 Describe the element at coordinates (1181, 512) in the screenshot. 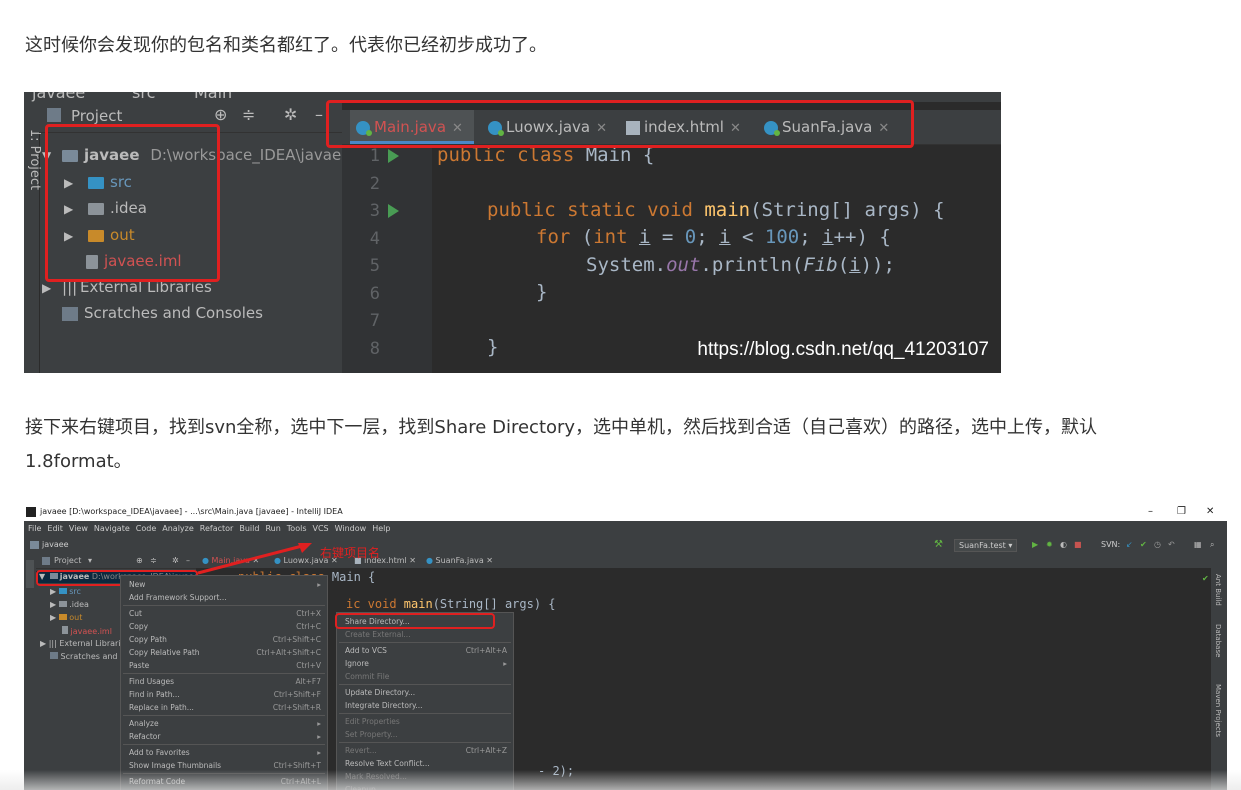

I see `maximize-button: ❐` at that location.